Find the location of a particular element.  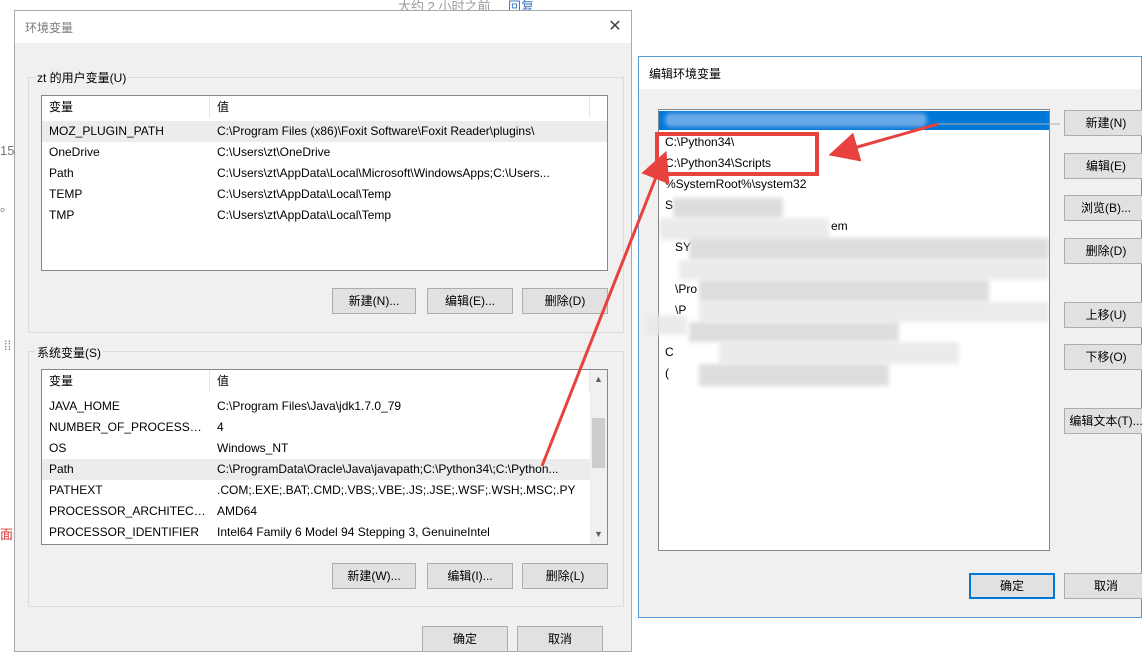

variable-name: PROCESSOR_IDENTIFIER is located at coordinates (124, 532).